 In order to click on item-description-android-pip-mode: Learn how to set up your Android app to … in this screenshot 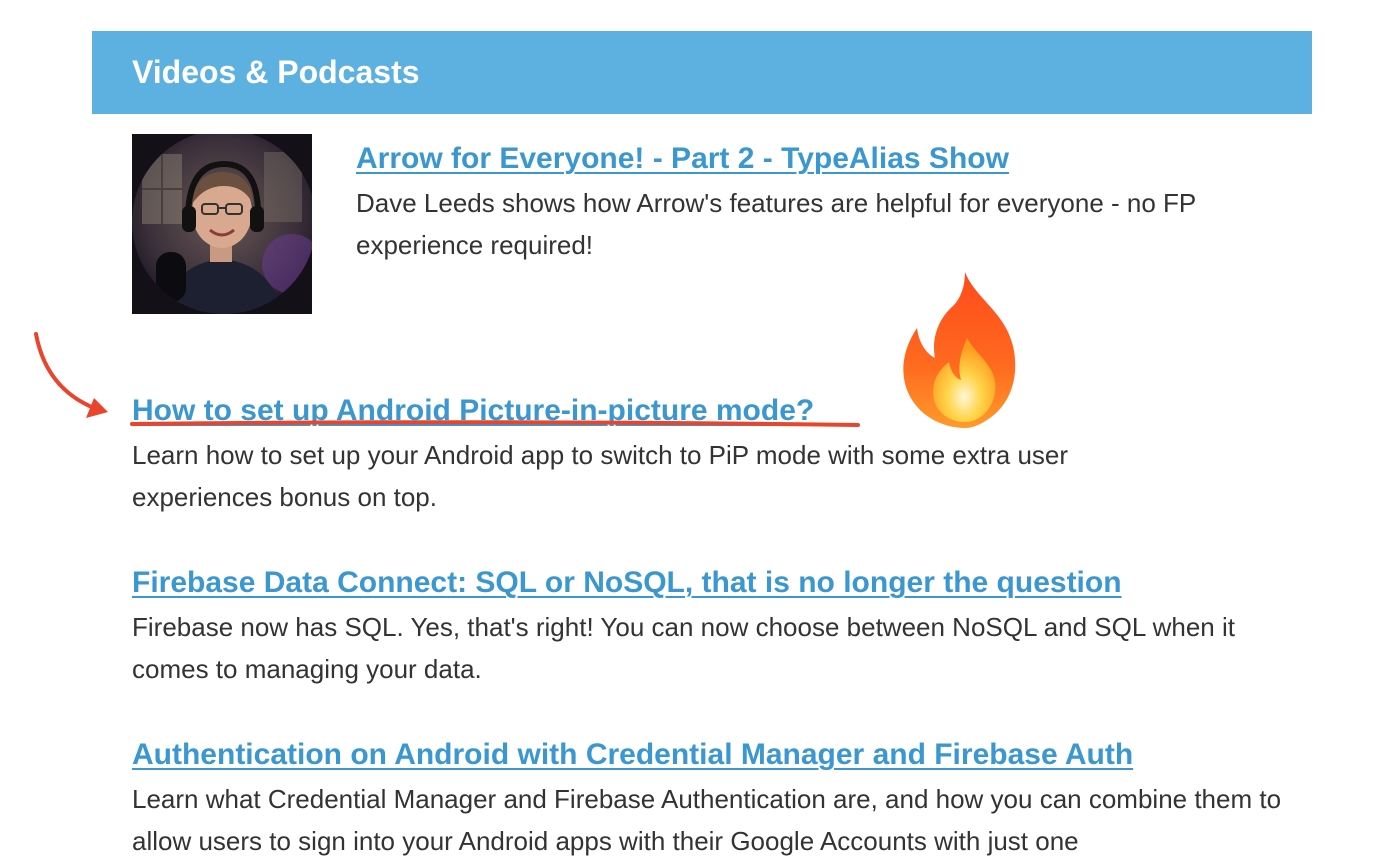, I will do `click(600, 476)`.